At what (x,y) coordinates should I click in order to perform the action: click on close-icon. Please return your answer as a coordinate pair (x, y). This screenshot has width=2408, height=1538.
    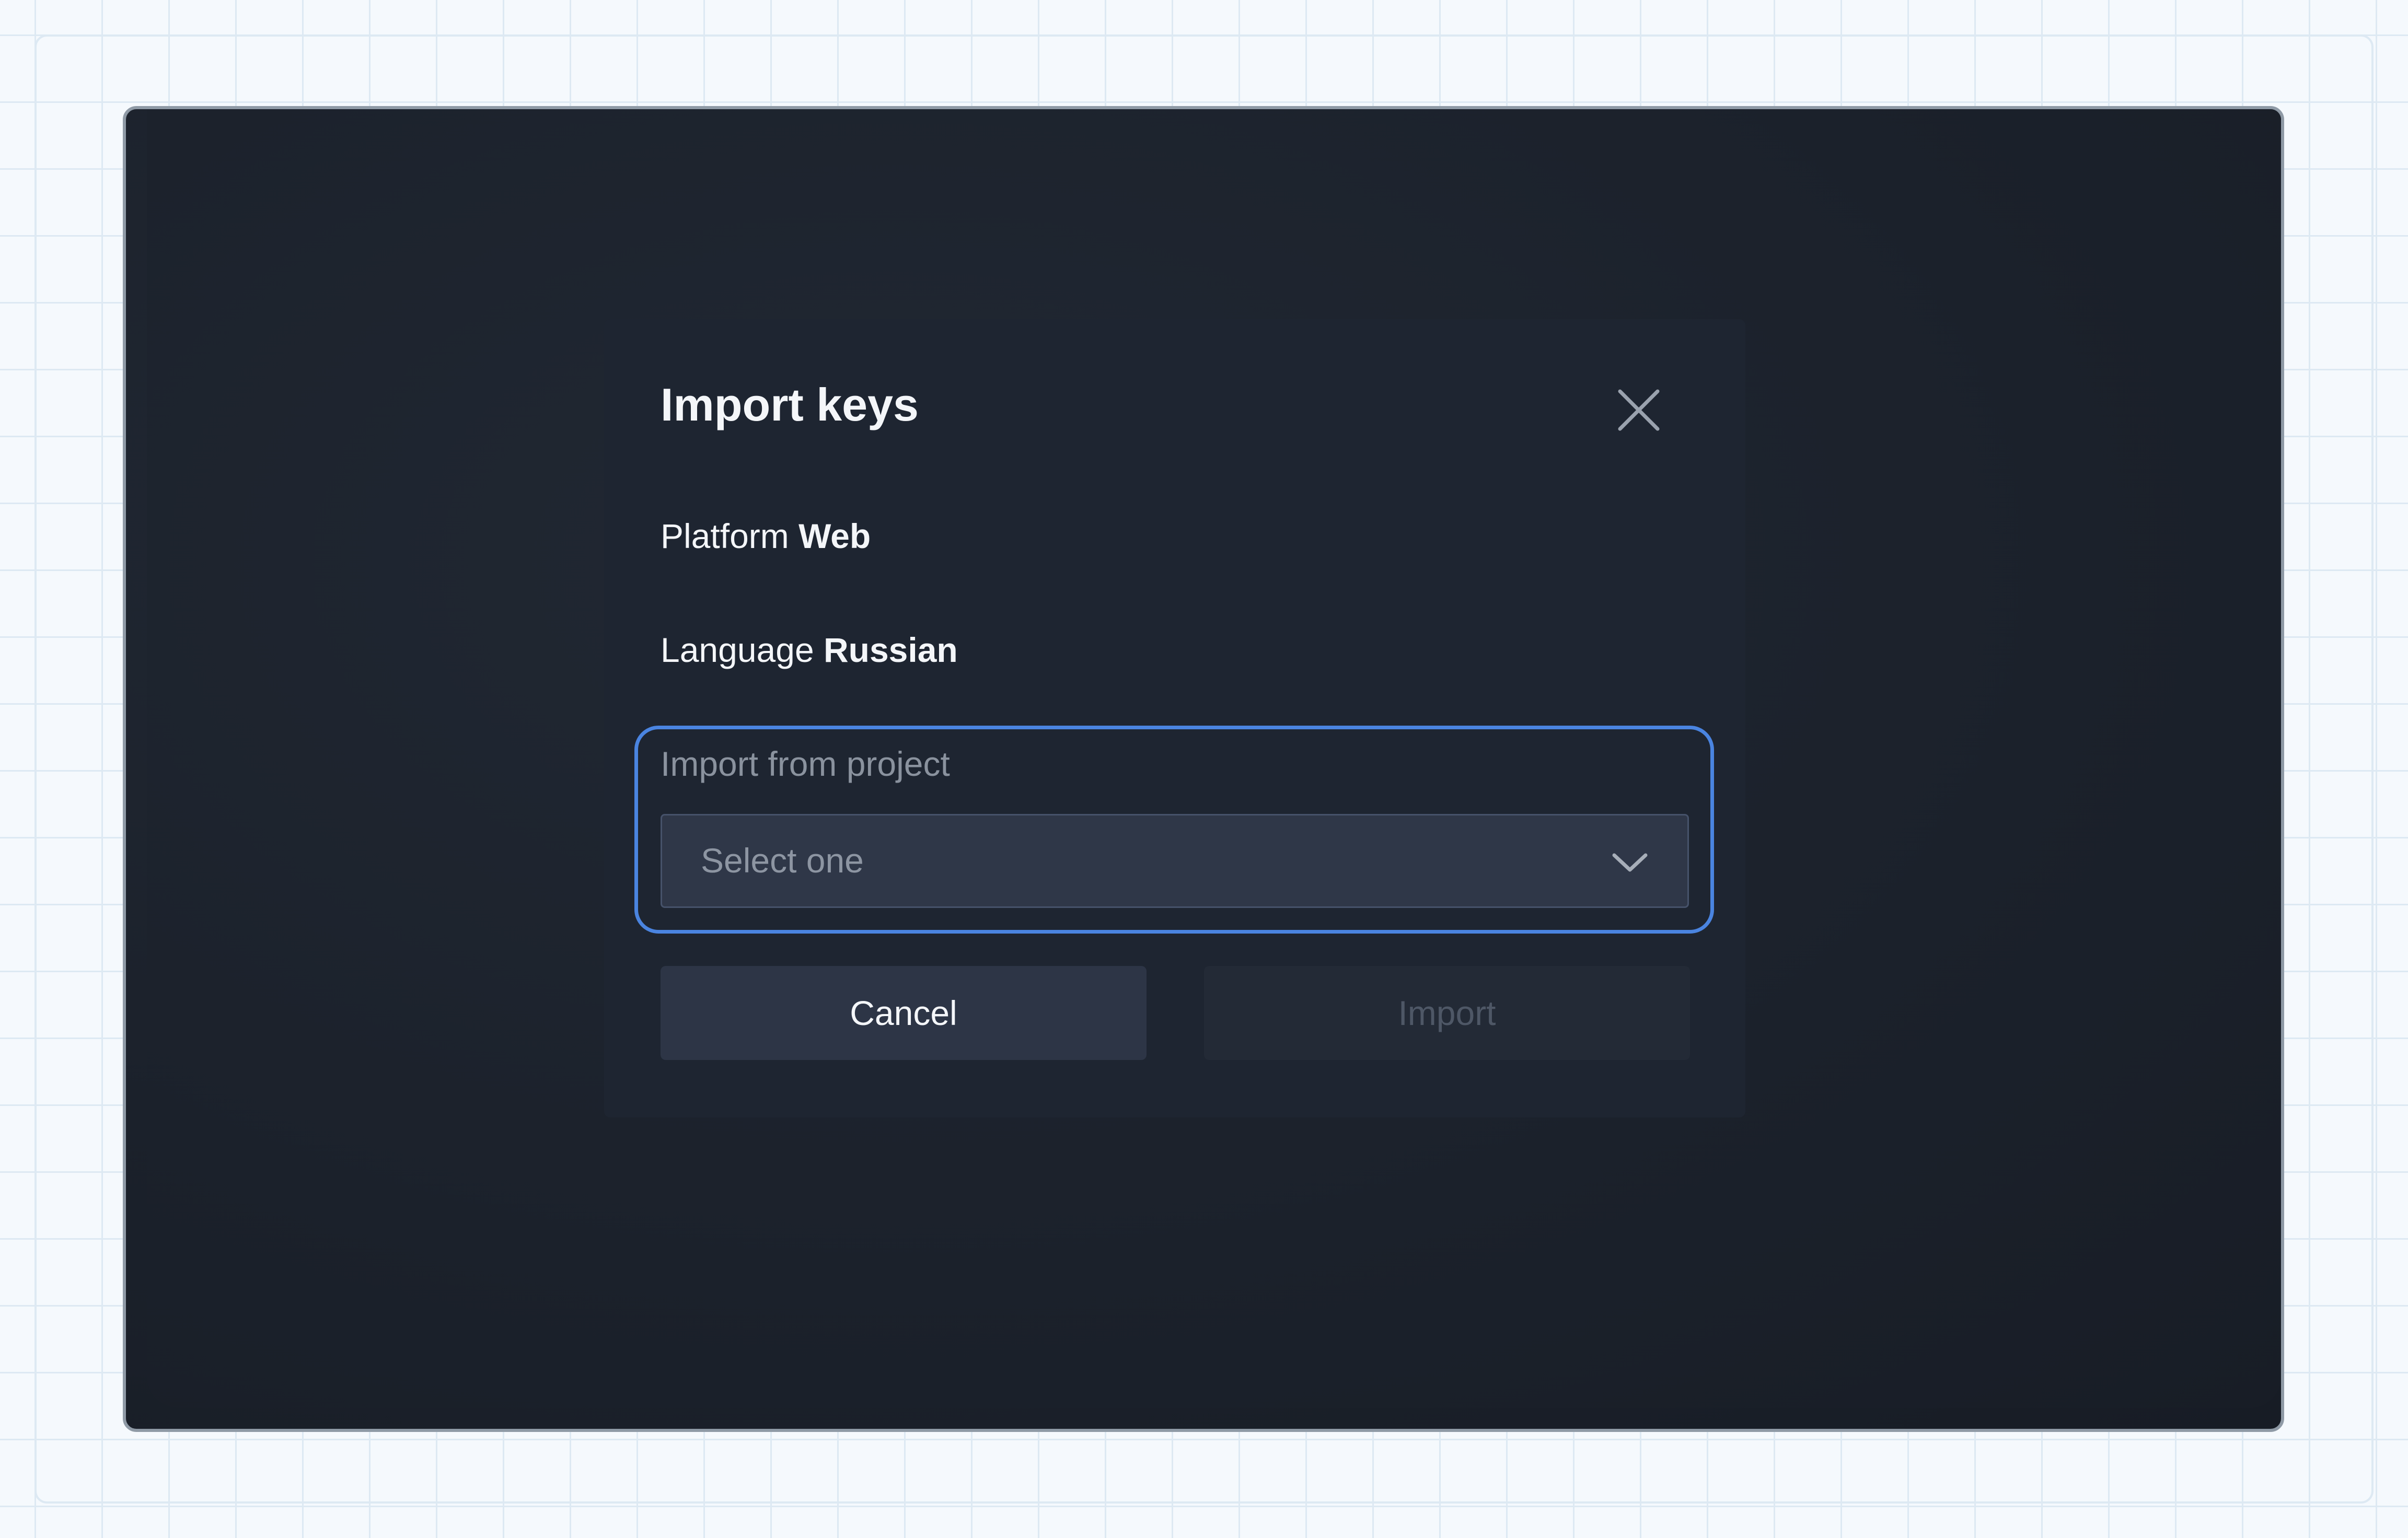
    Looking at the image, I should click on (1639, 410).